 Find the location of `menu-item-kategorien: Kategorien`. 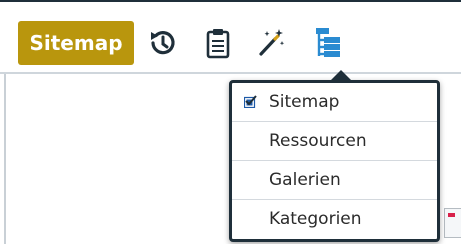

menu-item-kategorien: Kategorien is located at coordinates (334, 219).